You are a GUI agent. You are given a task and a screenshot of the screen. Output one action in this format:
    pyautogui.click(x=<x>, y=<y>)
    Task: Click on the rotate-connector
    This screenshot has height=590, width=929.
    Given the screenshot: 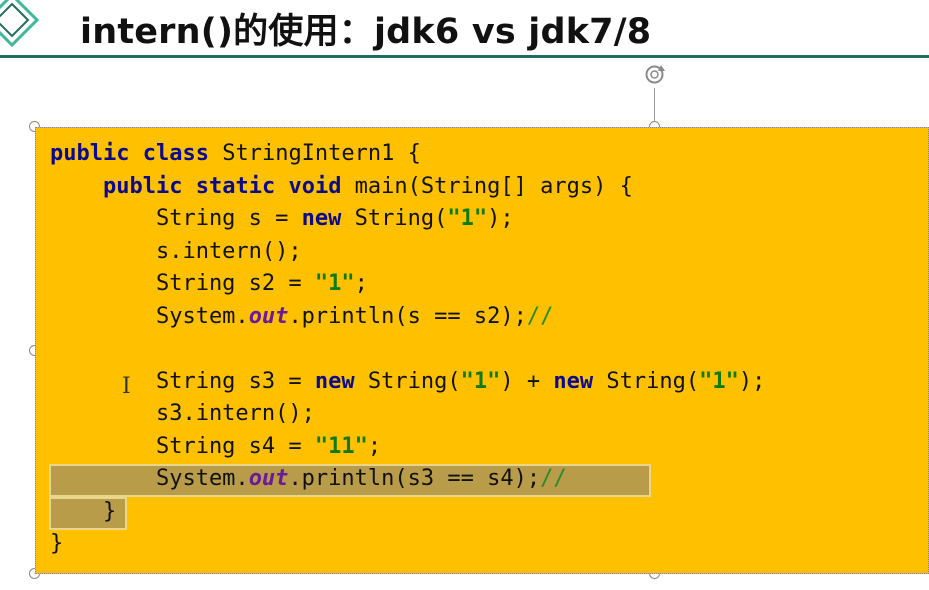 What is the action you would take?
    pyautogui.click(x=654, y=105)
    